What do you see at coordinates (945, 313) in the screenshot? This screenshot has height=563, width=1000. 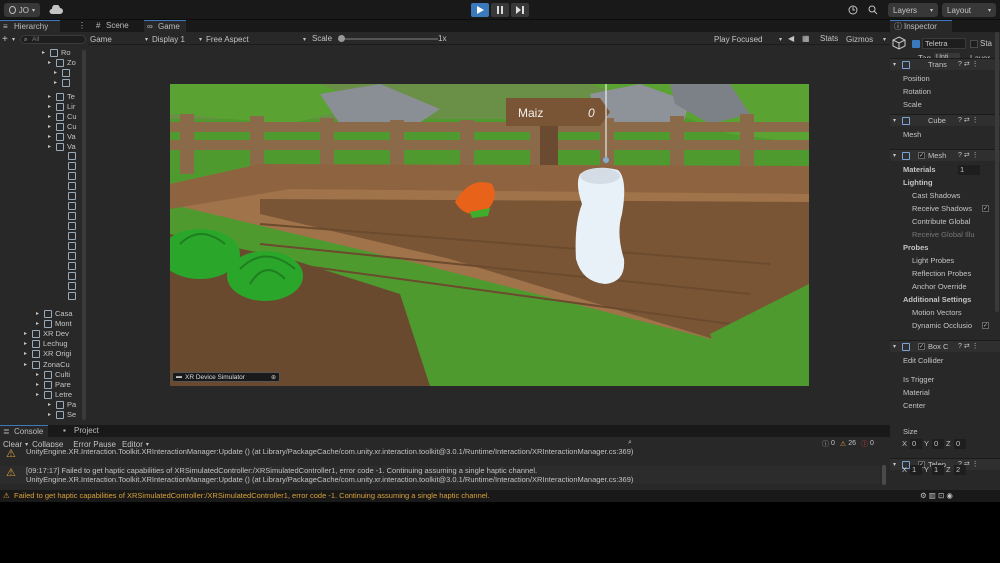 I see `property-row: Motion Vectors` at bounding box center [945, 313].